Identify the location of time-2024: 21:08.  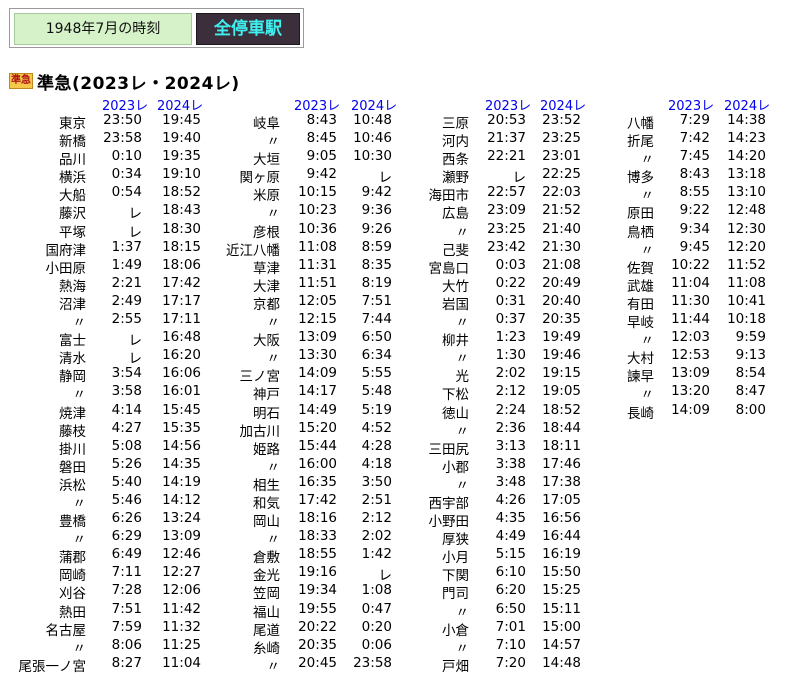
(561, 264).